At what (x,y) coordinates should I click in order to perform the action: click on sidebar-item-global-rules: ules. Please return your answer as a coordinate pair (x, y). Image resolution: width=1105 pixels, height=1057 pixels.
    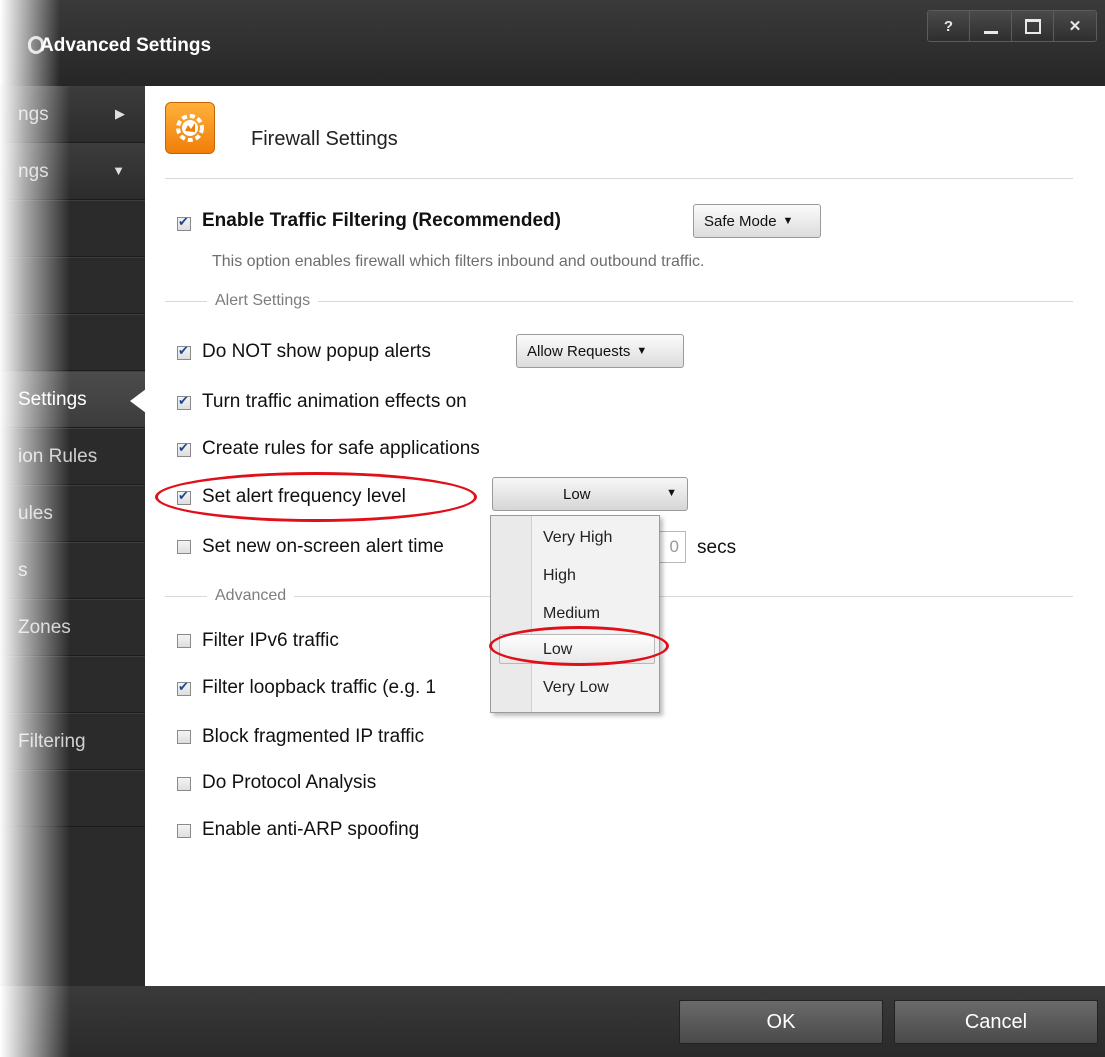
    Looking at the image, I should click on (72, 513).